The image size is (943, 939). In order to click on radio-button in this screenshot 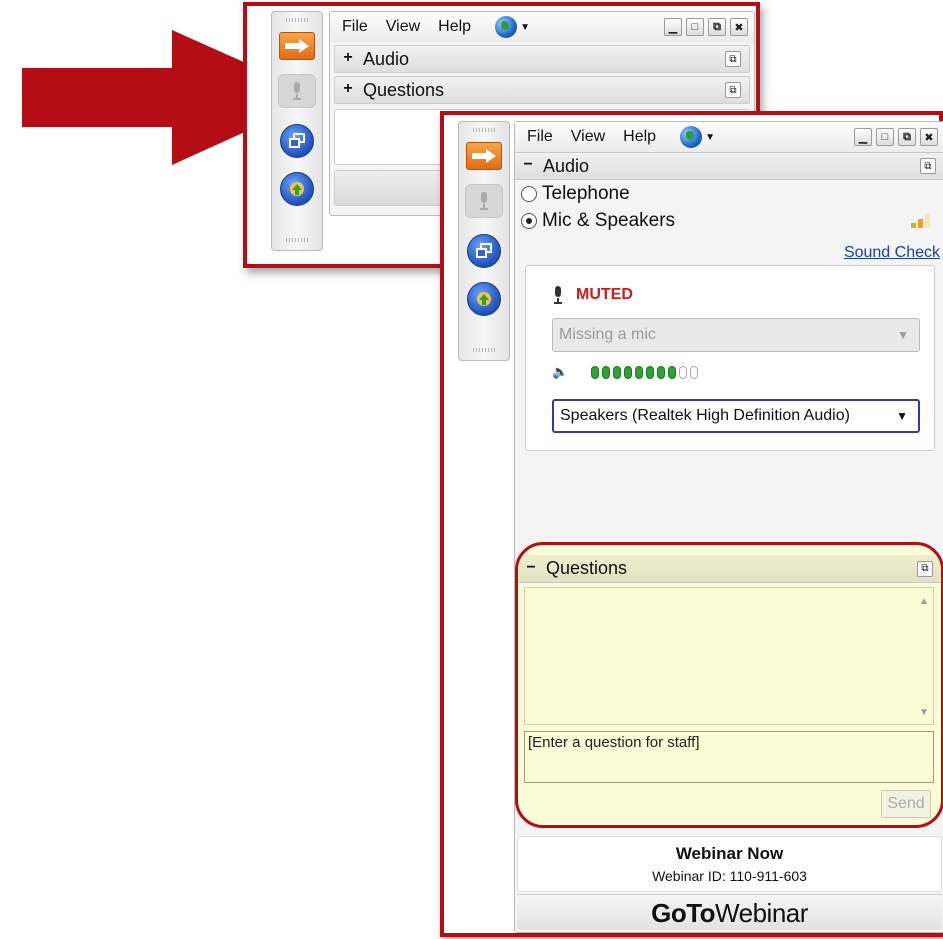, I will do `click(529, 193)`.